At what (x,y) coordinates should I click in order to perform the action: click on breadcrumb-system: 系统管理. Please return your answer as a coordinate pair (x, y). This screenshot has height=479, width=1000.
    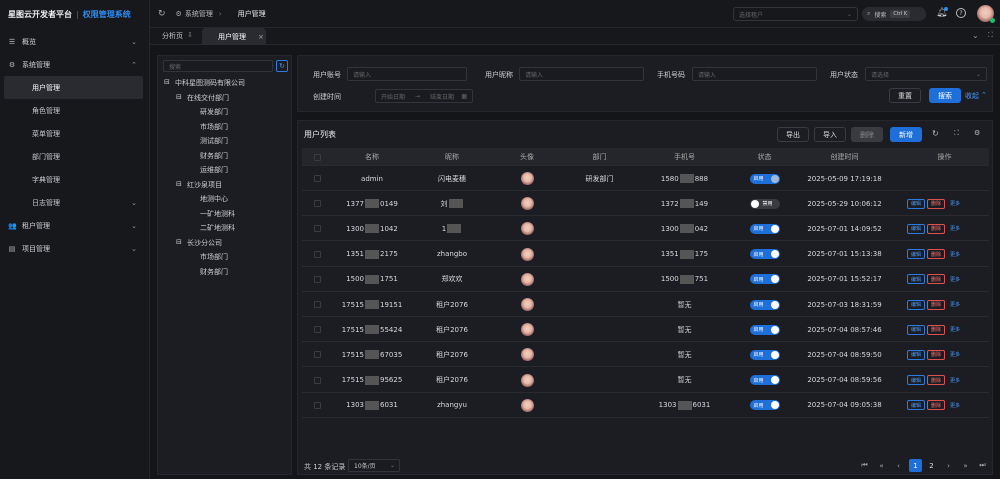
    Looking at the image, I should click on (199, 14).